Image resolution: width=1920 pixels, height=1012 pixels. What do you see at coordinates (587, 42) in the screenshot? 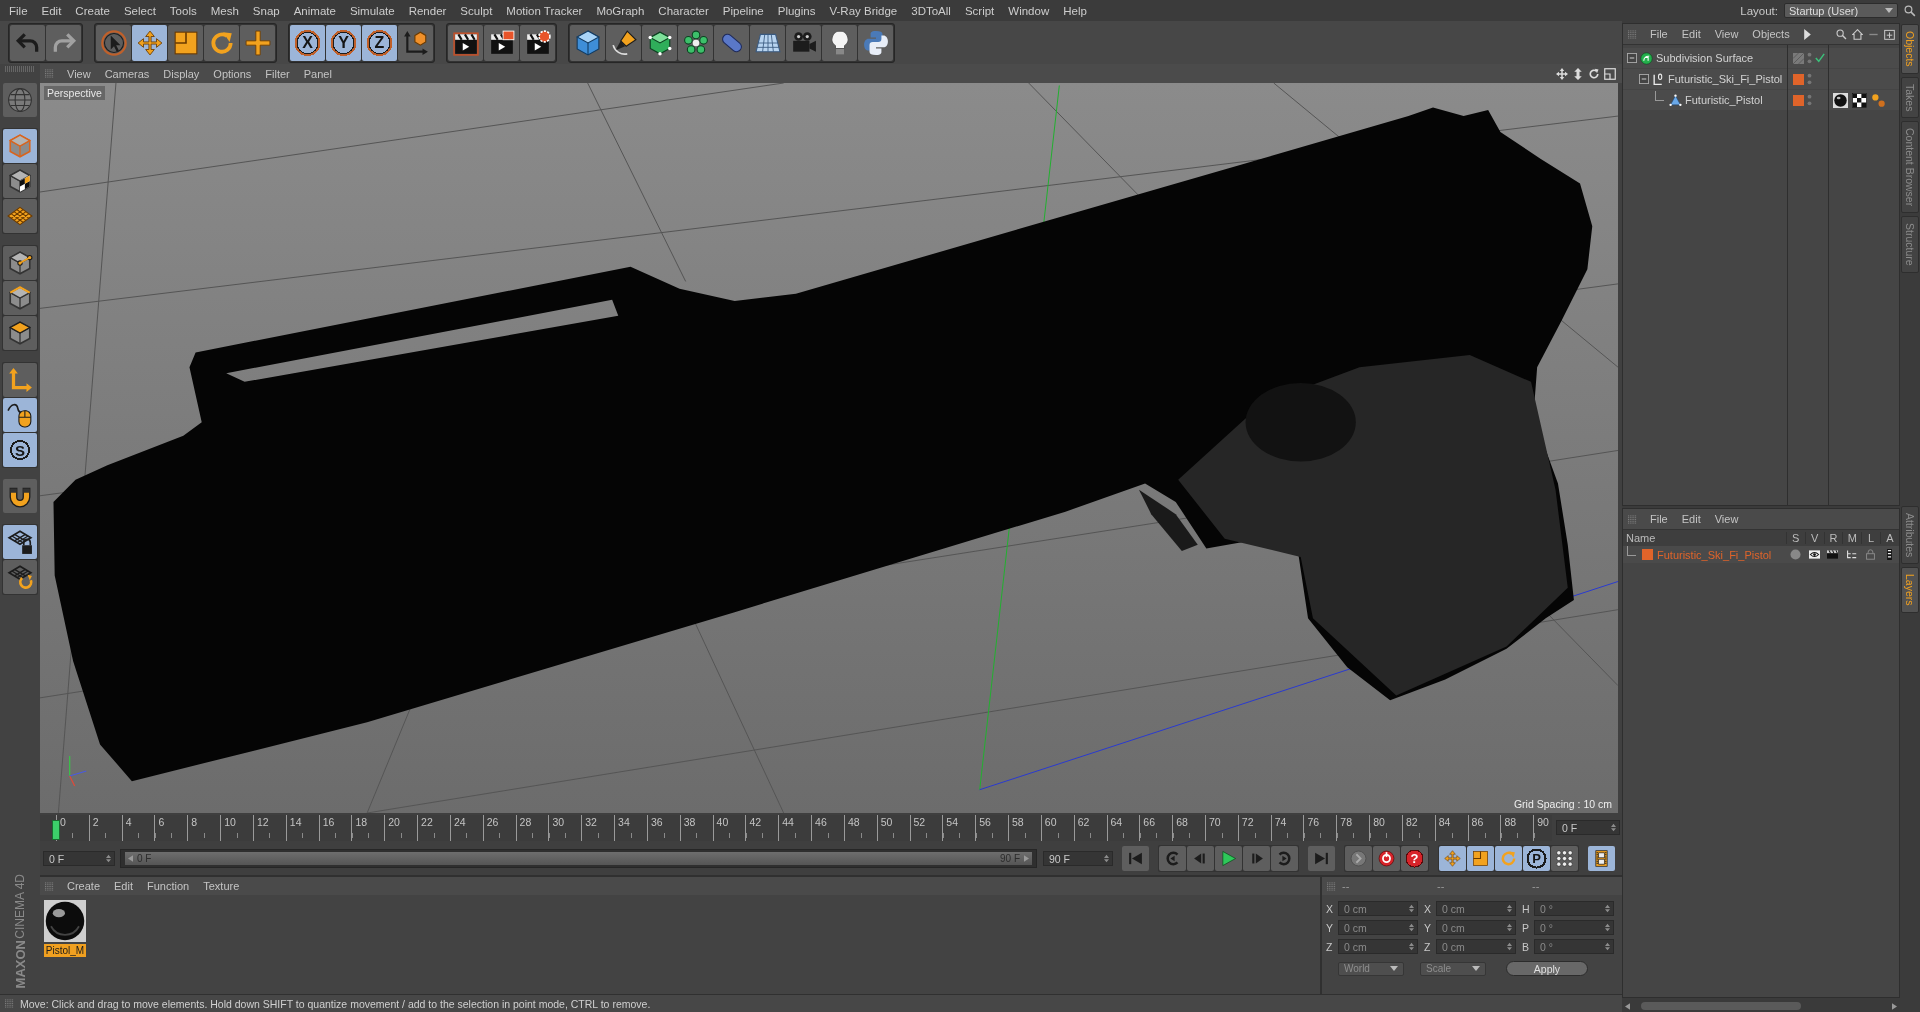
I see `cube-button` at bounding box center [587, 42].